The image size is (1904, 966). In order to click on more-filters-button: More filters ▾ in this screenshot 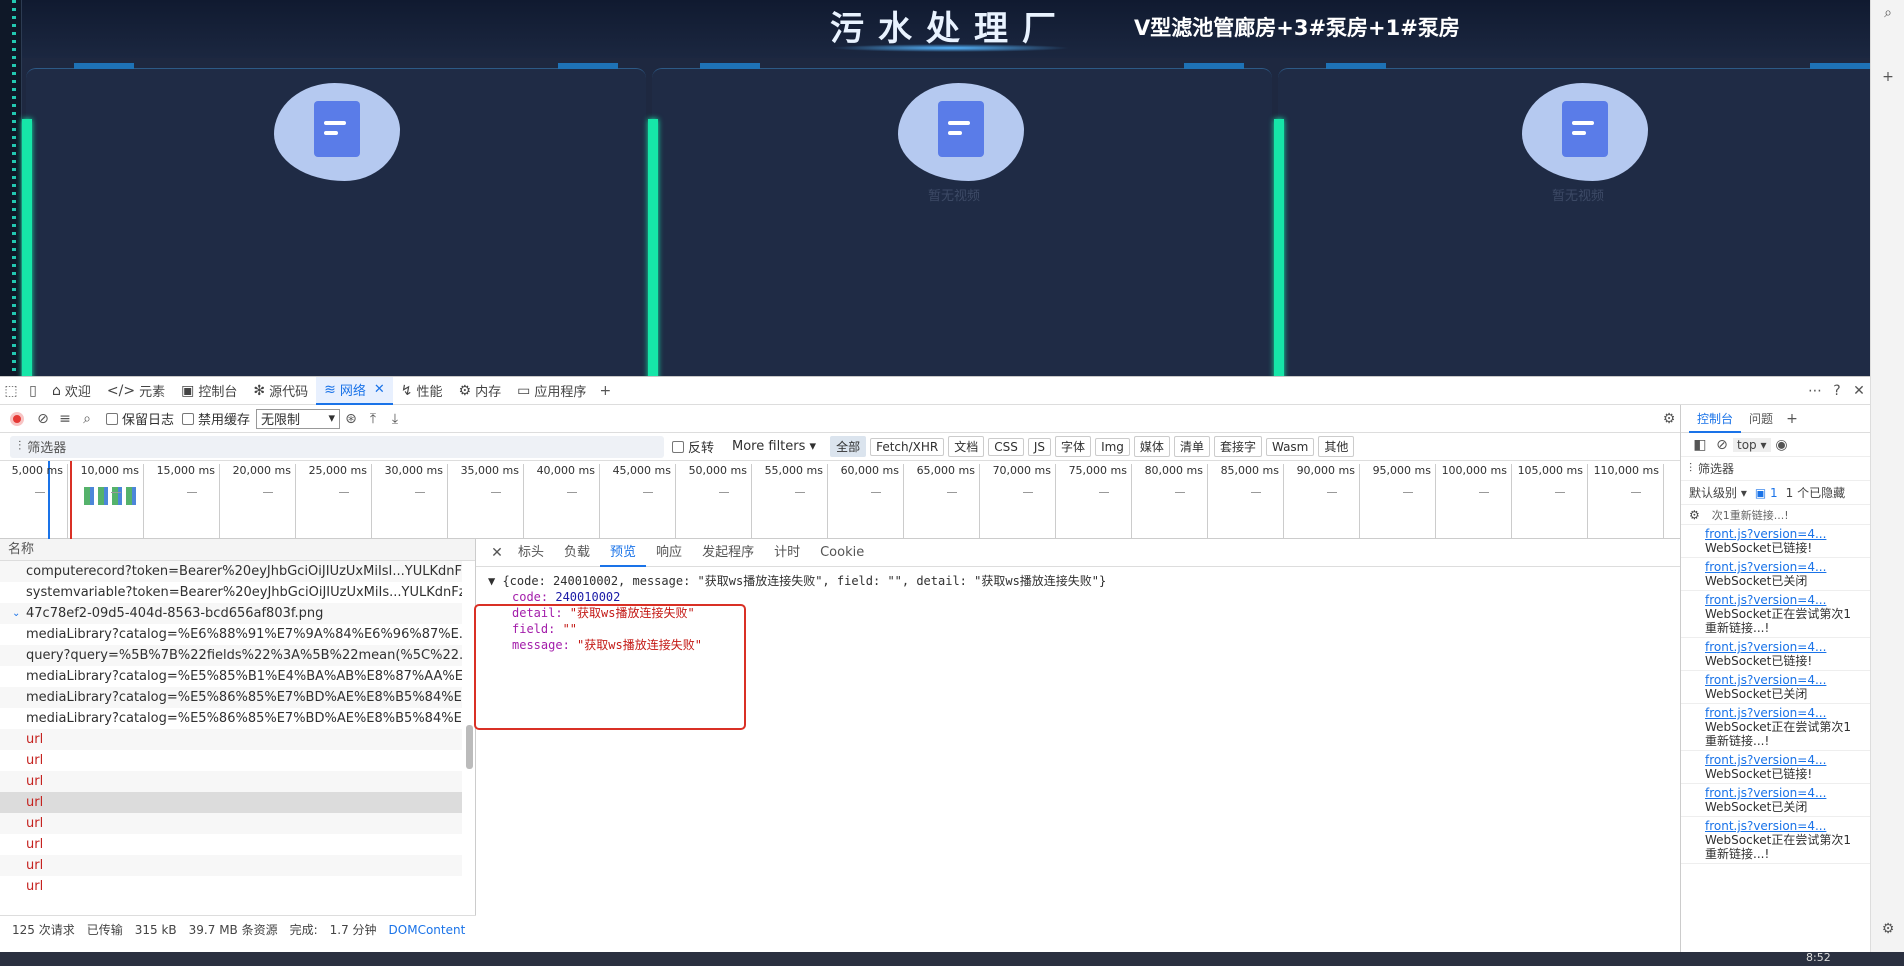, I will do `click(774, 446)`.